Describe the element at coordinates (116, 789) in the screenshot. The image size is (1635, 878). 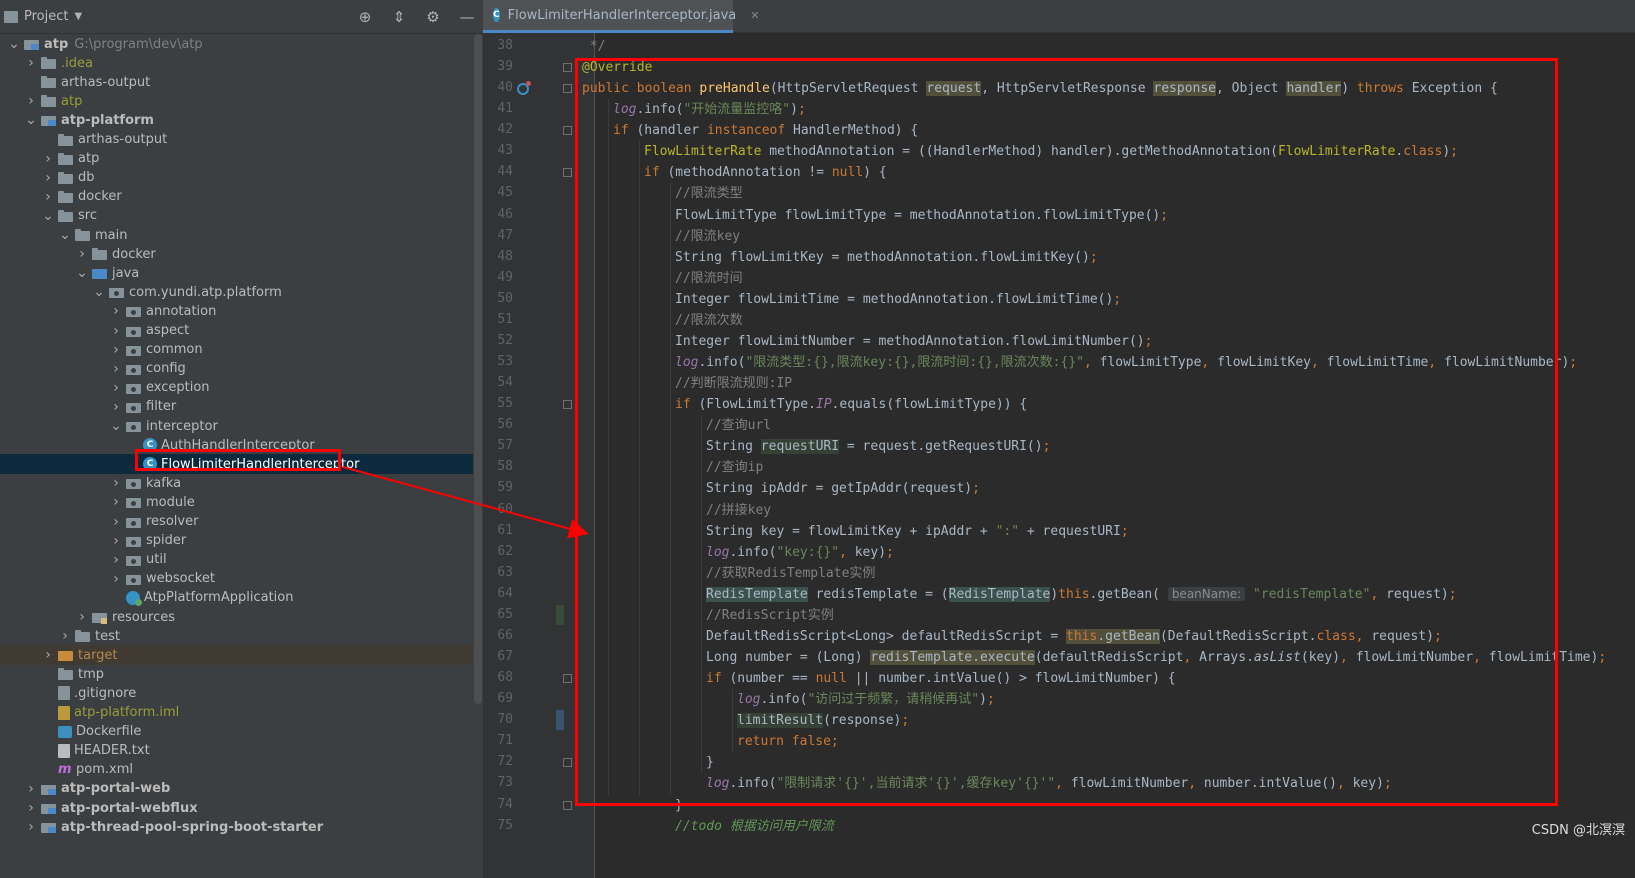
I see `tree-item-label: atp-portal-web` at that location.